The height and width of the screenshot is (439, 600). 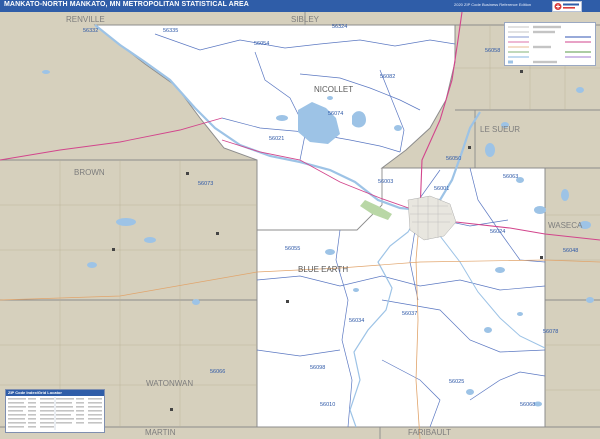 I want to click on county-label-faribault: FARIBAULT, so click(x=429, y=432).